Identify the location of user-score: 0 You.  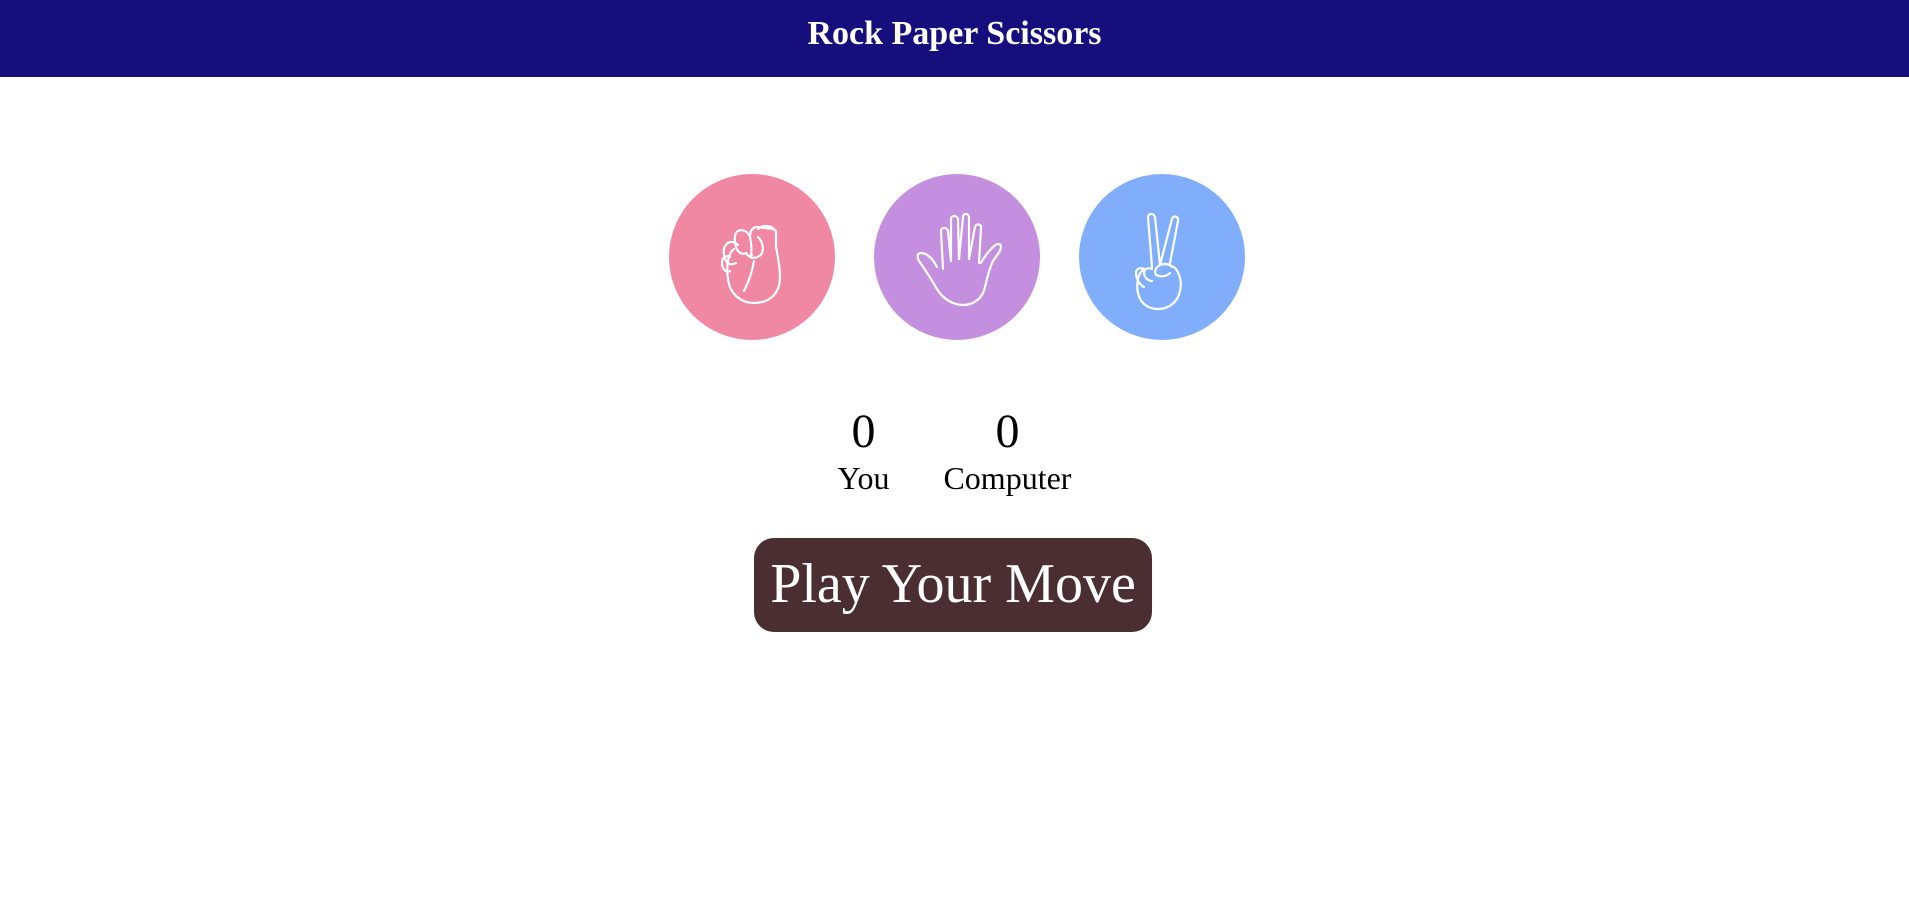
(864, 450).